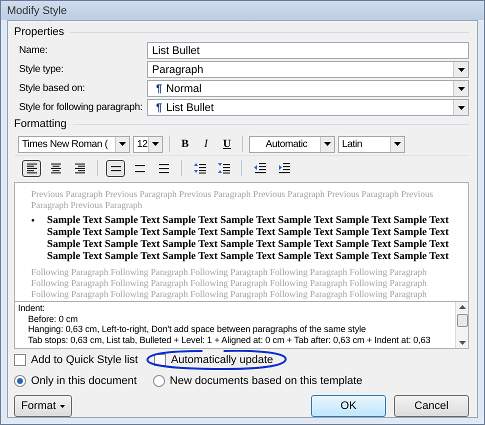 This screenshot has height=425, width=485. Describe the element at coordinates (74, 144) in the screenshot. I see `font-dropdown: Times New Roman (` at that location.